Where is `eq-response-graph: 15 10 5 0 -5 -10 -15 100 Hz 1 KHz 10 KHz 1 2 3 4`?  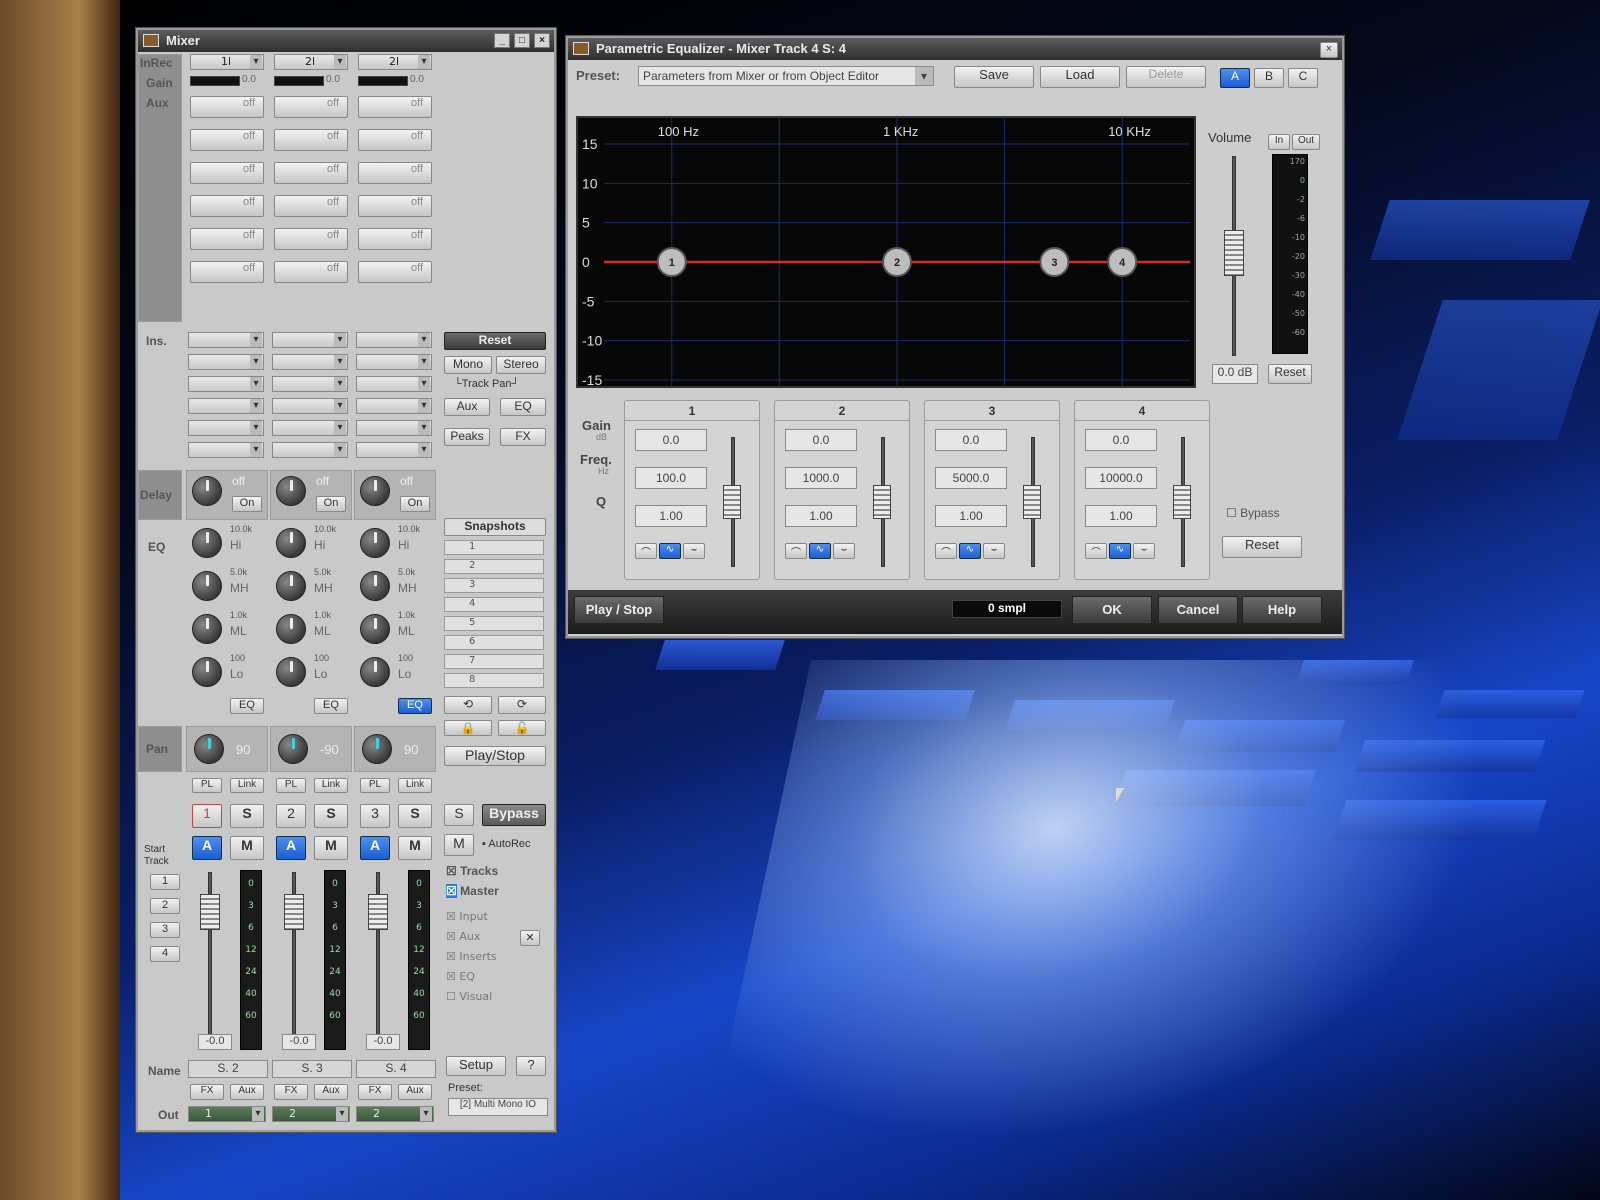
eq-response-graph: 15 10 5 0 -5 -10 -15 100 Hz 1 KHz 10 KHz 1 2 3 4 is located at coordinates (886, 252).